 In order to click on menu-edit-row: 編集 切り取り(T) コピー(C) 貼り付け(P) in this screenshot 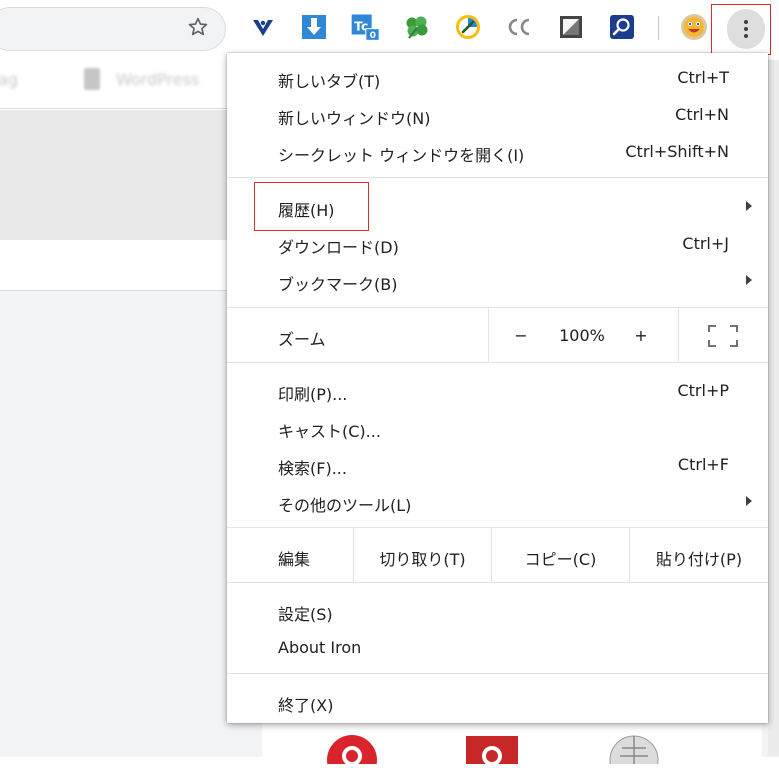, I will do `click(497, 554)`.